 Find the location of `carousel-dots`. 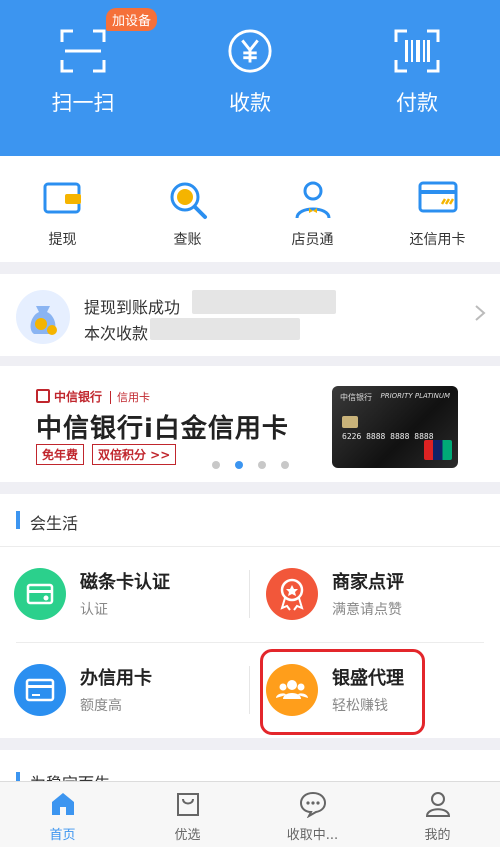

carousel-dots is located at coordinates (258, 463).